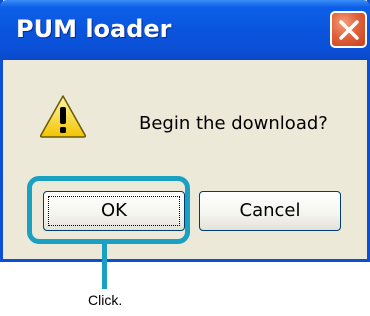 The width and height of the screenshot is (370, 316). I want to click on close-button, so click(348, 29).